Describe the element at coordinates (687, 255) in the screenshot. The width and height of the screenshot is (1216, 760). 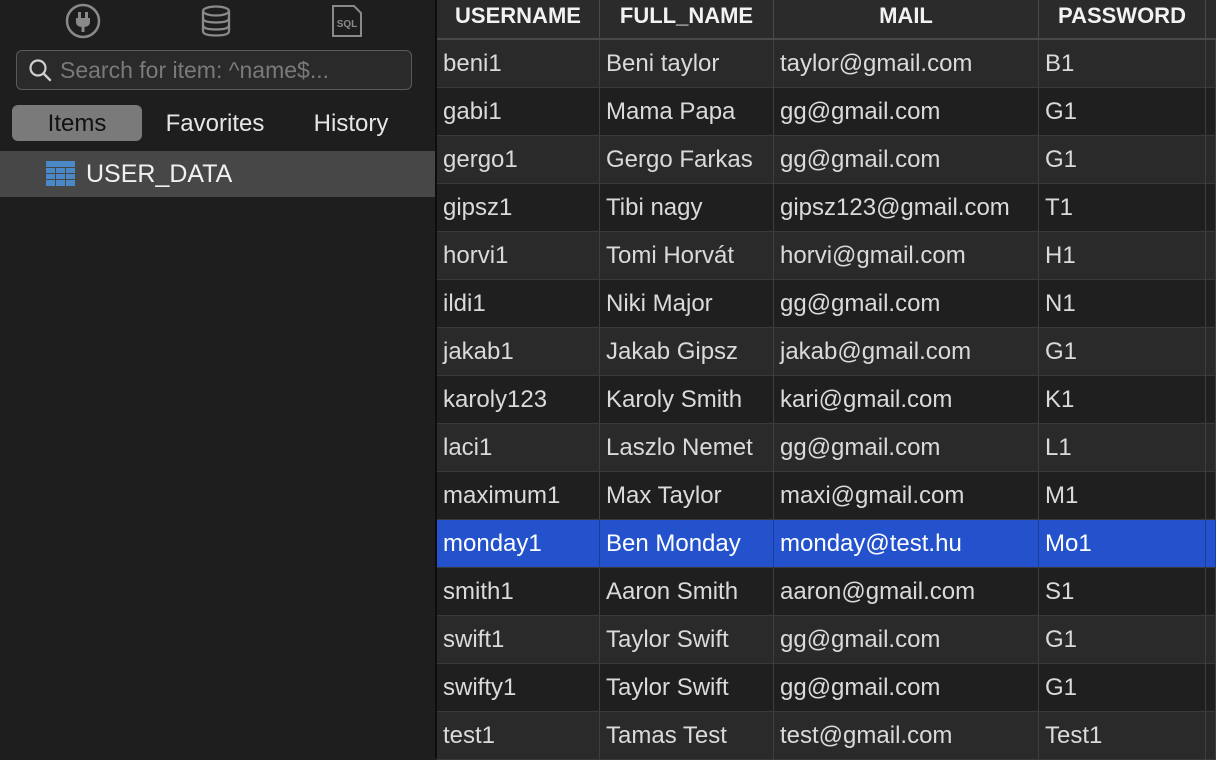
I see `cell-full-name: Tomi Horvát` at that location.